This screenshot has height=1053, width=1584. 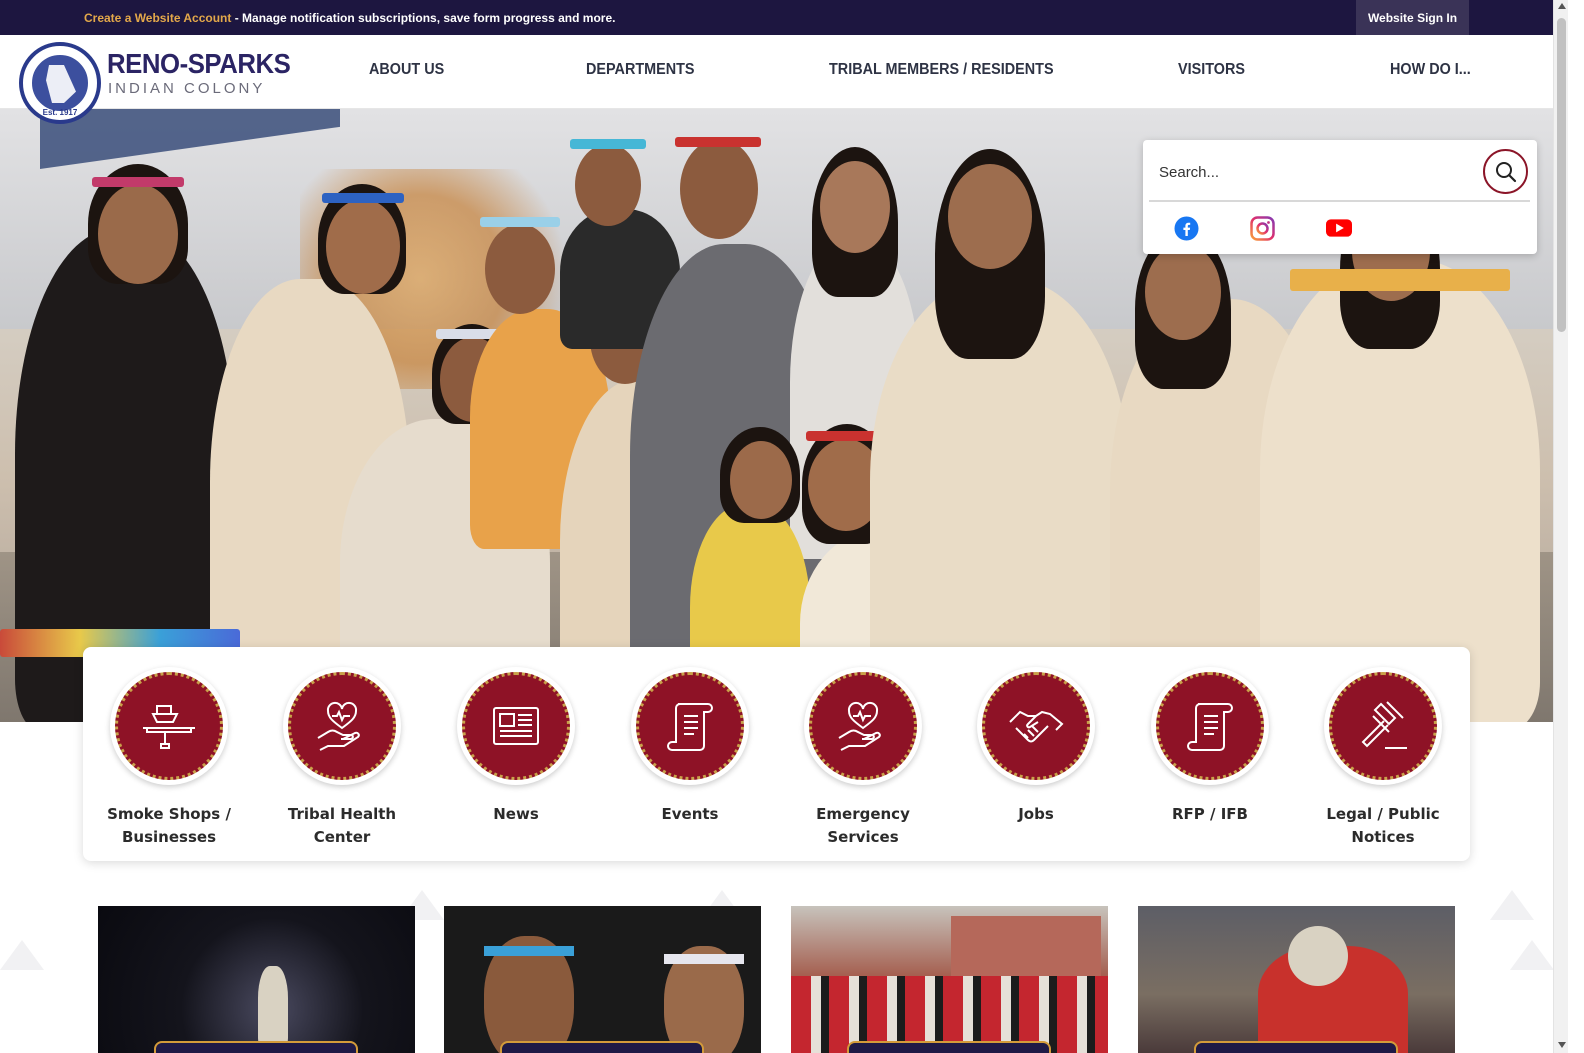 I want to click on nav-tribal-members-residents: TRIBAL MEMBERS / RESIDENTS, so click(x=941, y=70).